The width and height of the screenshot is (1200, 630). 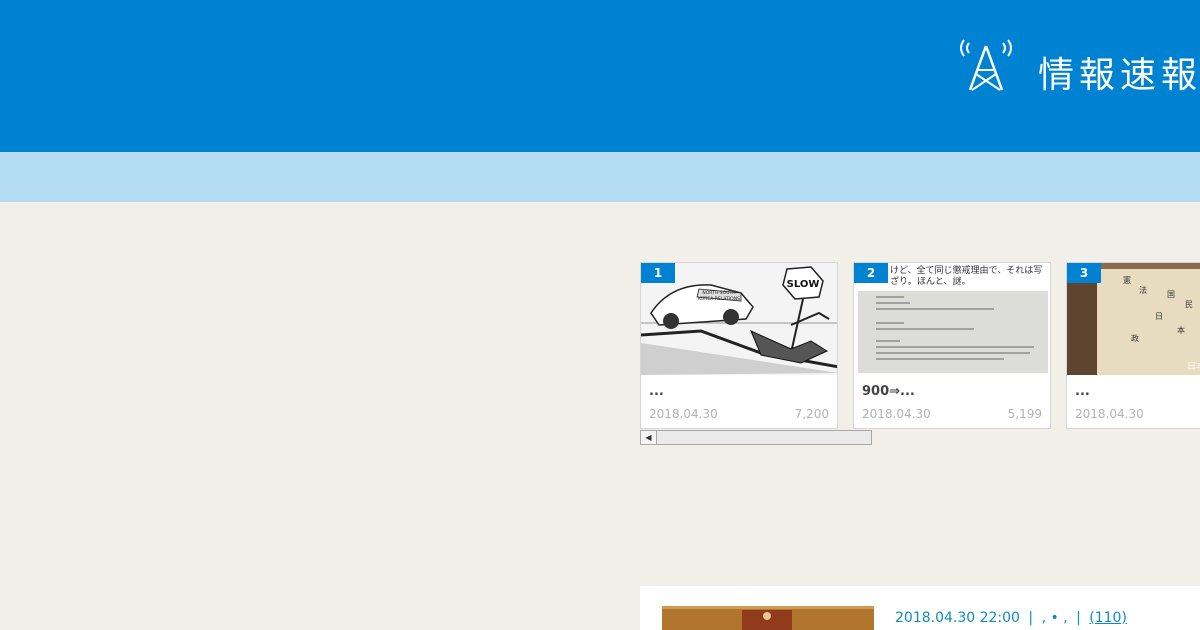 I want to click on svg-text: 国, so click(x=1171, y=294).